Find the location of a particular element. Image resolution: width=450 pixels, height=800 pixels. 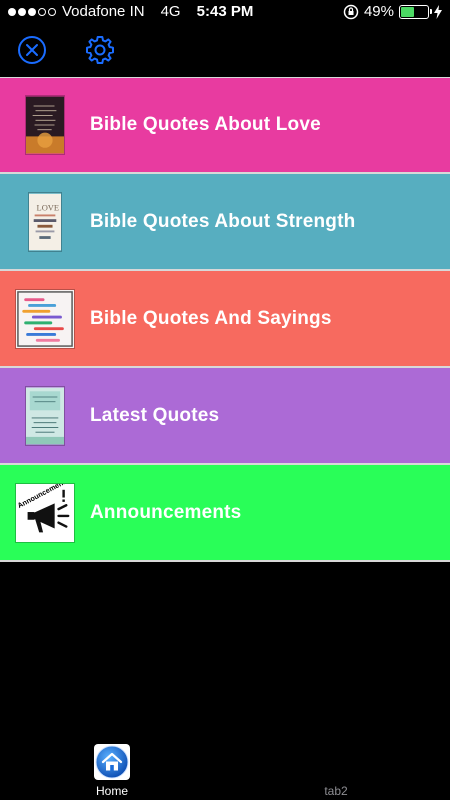

menu-item-label: Bible Quotes About Love is located at coordinates (205, 124).